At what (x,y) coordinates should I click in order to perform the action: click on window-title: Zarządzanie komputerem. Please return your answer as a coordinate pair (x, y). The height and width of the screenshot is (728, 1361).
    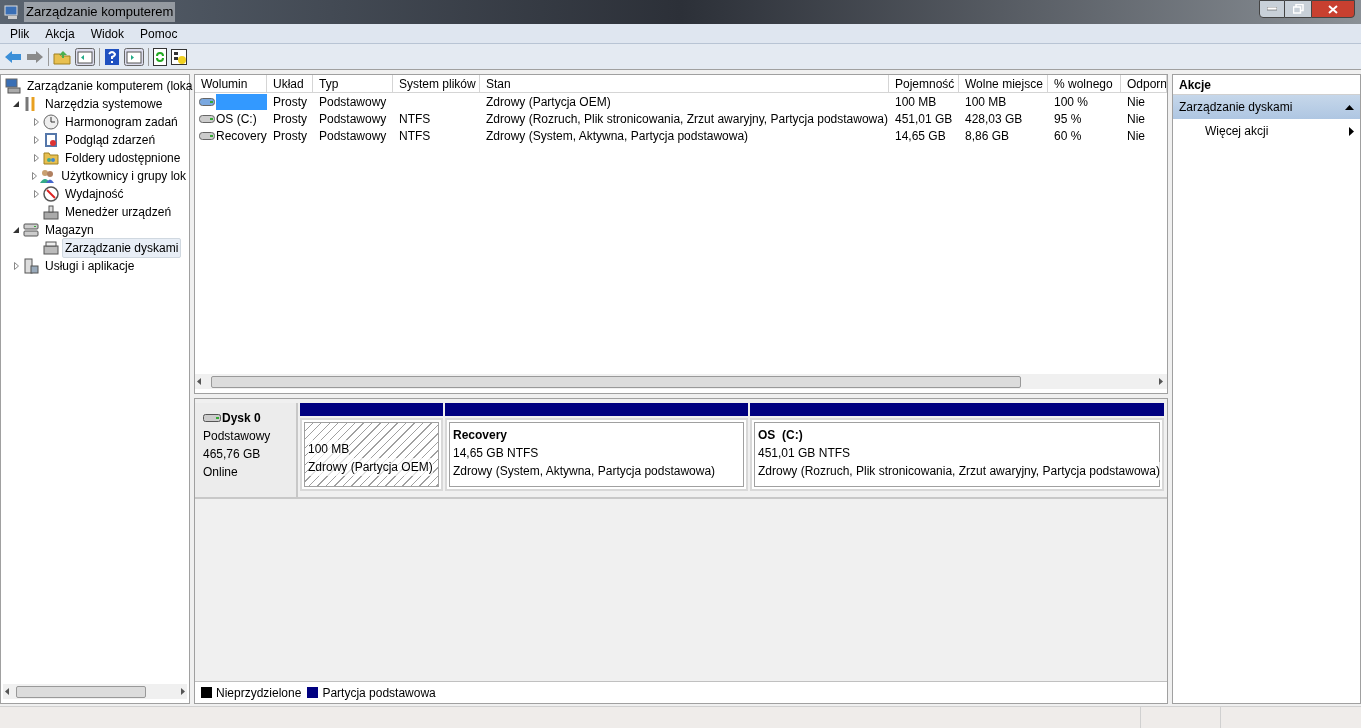
    Looking at the image, I should click on (100, 12).